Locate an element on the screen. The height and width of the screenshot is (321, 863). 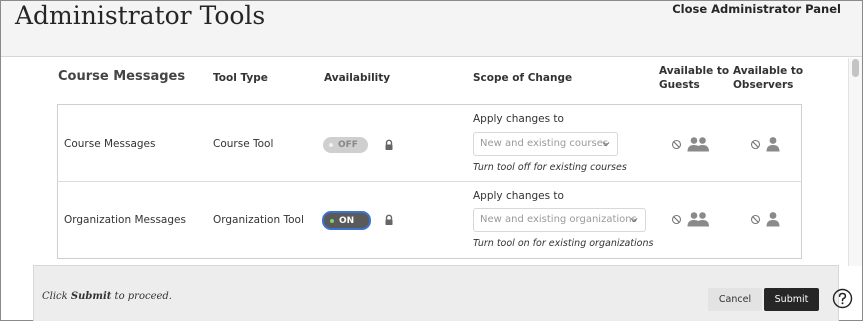
scope-select-value: New and existing courses is located at coordinates (544, 143).